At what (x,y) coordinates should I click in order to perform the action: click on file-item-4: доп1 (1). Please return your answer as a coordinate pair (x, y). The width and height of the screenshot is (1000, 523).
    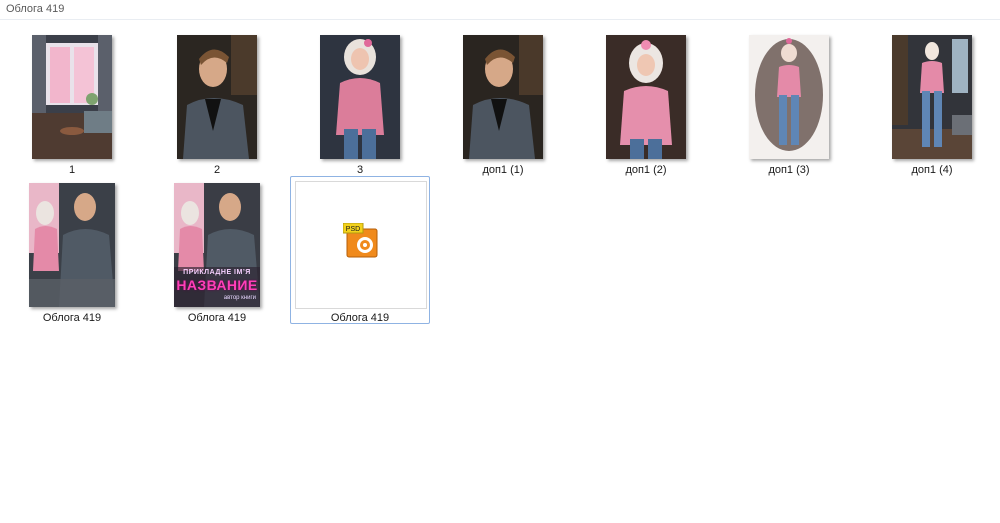
    Looking at the image, I should click on (503, 102).